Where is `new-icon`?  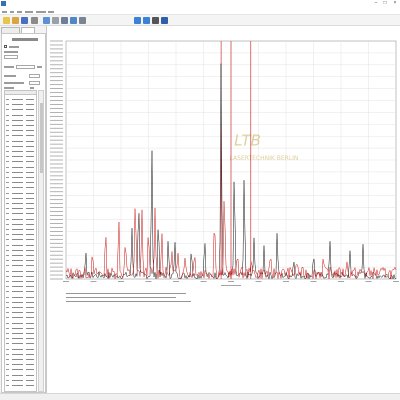
new-icon is located at coordinates (6, 20).